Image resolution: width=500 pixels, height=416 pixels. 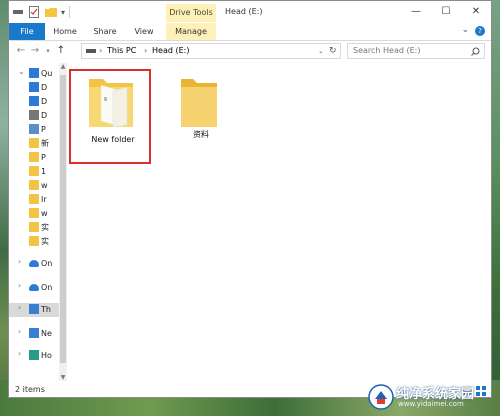 I want to click on tab-file: File, so click(x=27, y=31).